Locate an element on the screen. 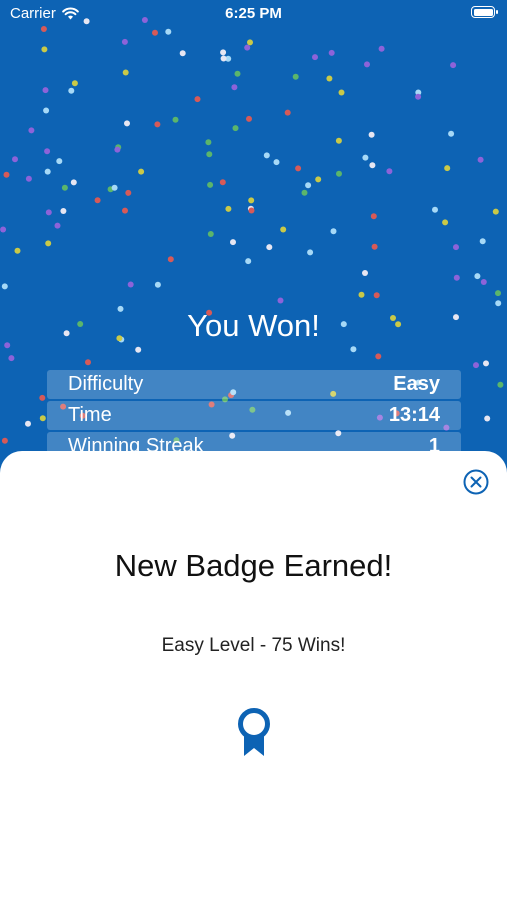  award-ribbon-icon is located at coordinates (254, 732).